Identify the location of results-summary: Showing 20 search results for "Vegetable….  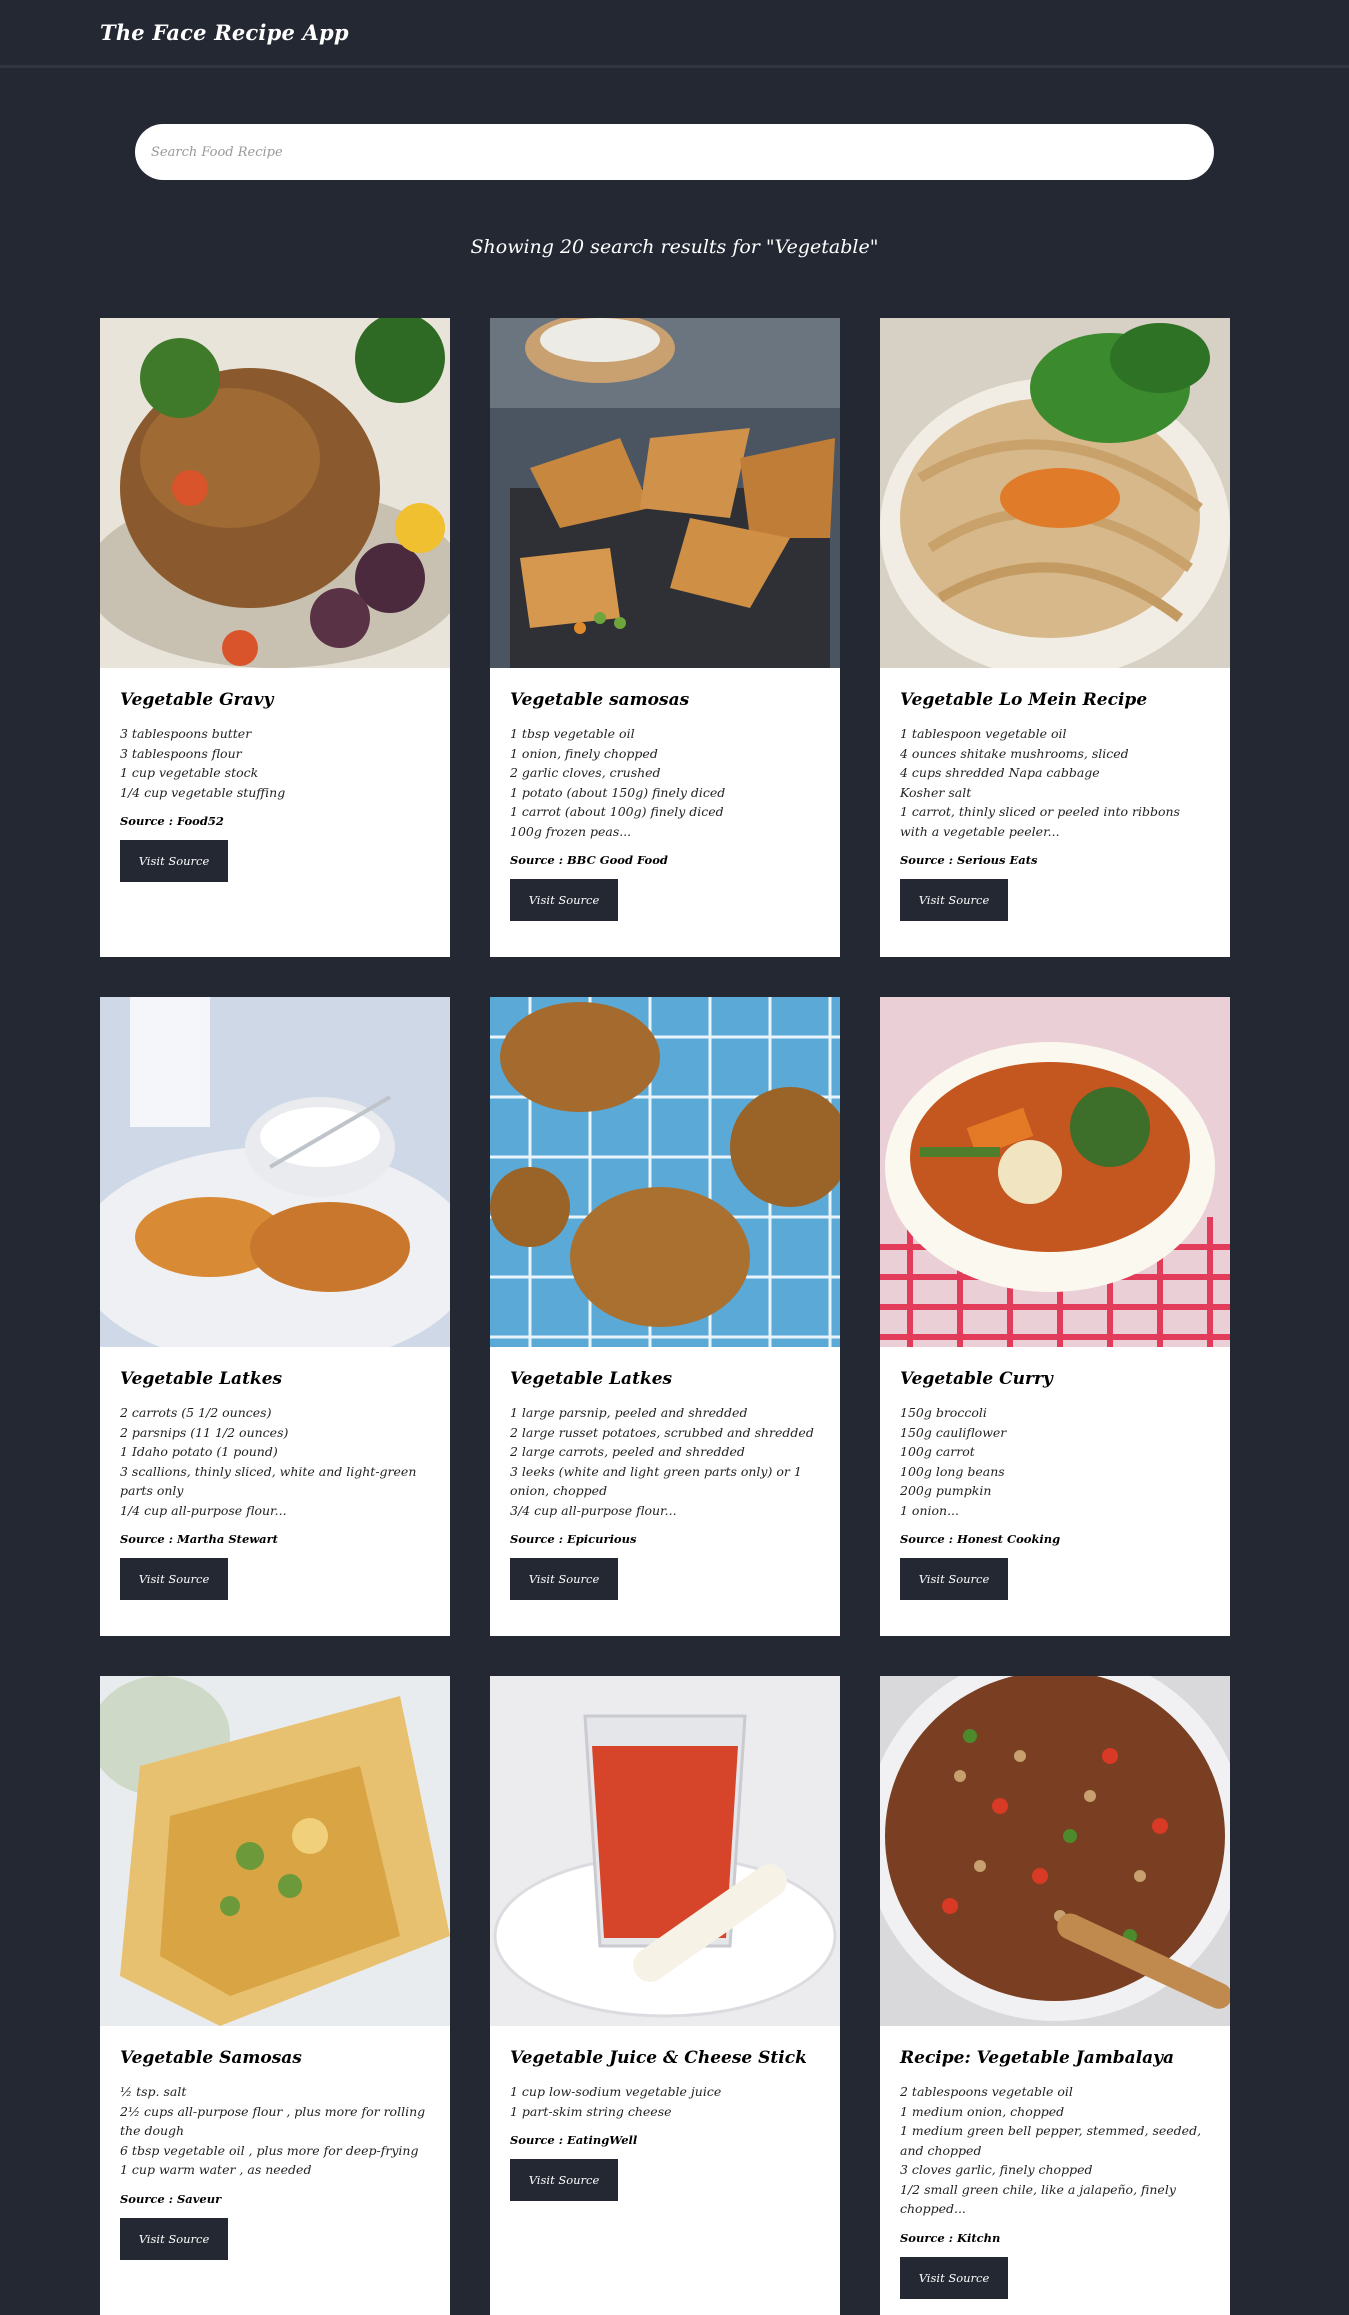
(674, 247).